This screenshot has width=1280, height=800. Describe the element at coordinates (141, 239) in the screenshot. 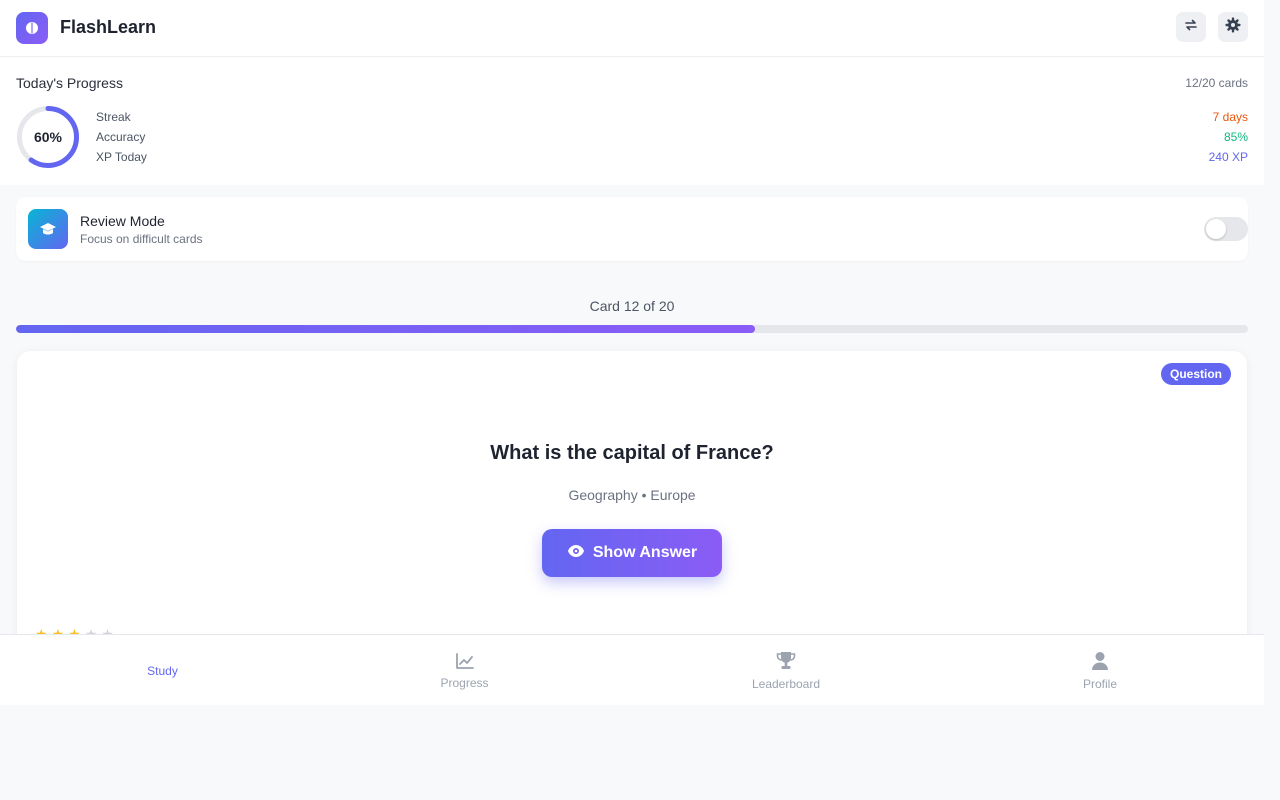

I see `review-mode-subtitle: Focus on difficult cards` at that location.